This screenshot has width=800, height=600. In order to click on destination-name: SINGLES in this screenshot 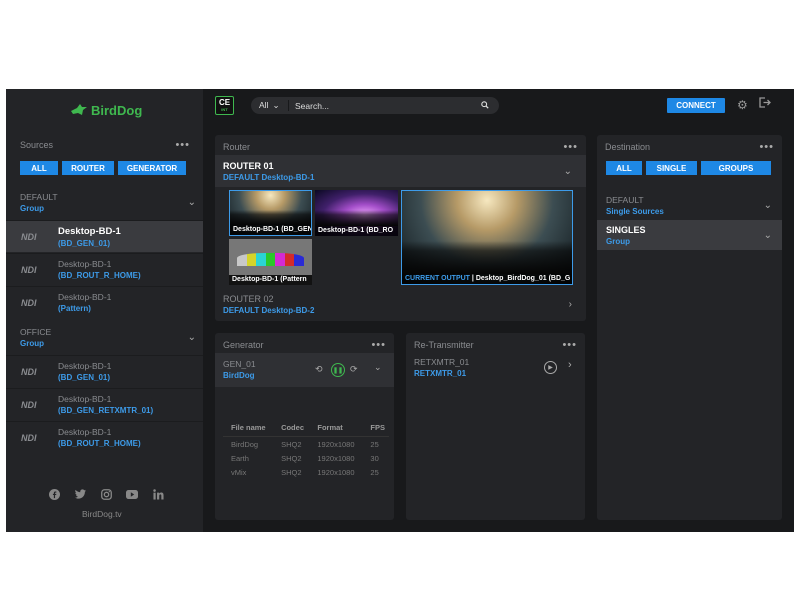, I will do `click(626, 229)`.